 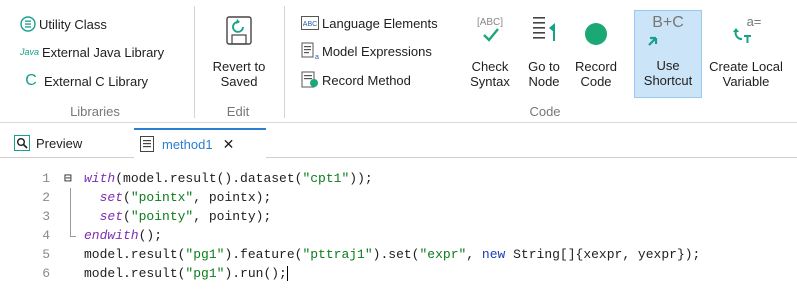 What do you see at coordinates (31, 80) in the screenshot?
I see `c-library-icon: C` at bounding box center [31, 80].